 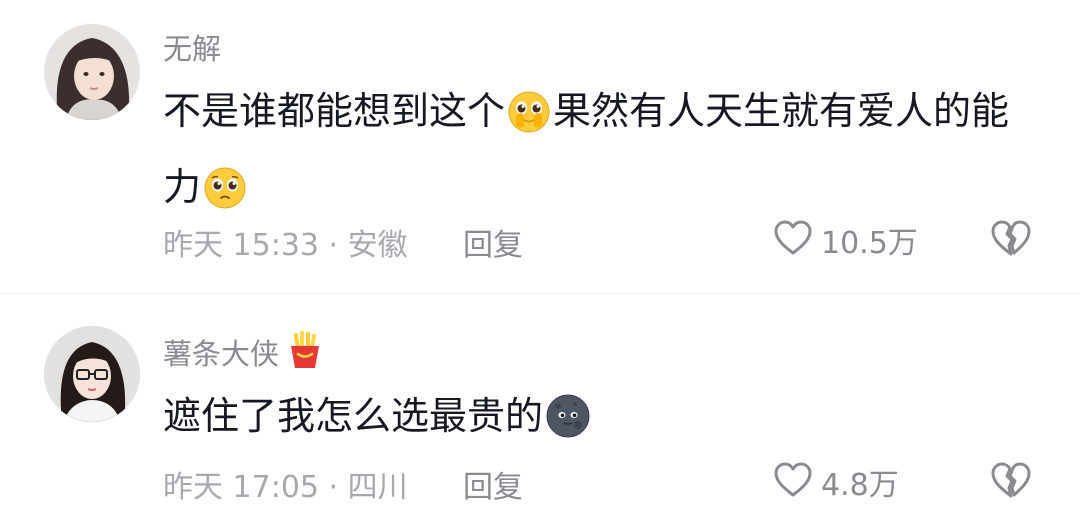 What do you see at coordinates (540, 293) in the screenshot?
I see `divider` at bounding box center [540, 293].